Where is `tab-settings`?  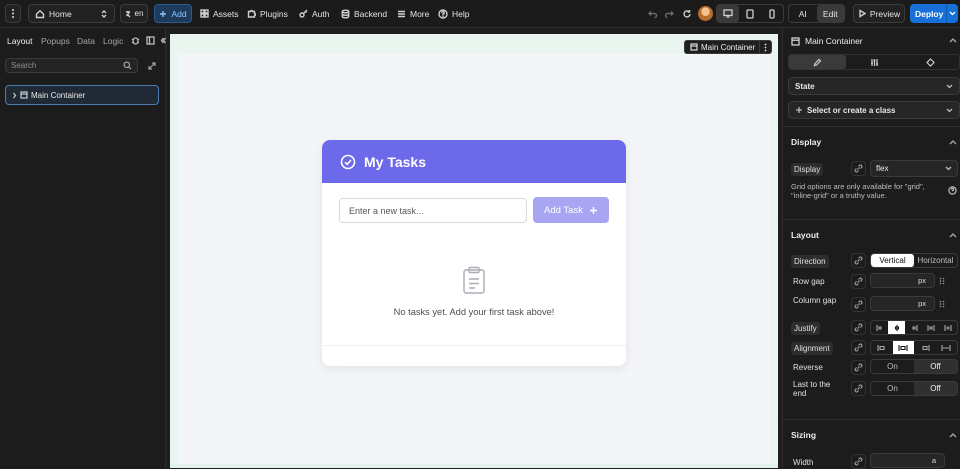
tab-settings is located at coordinates (874, 62).